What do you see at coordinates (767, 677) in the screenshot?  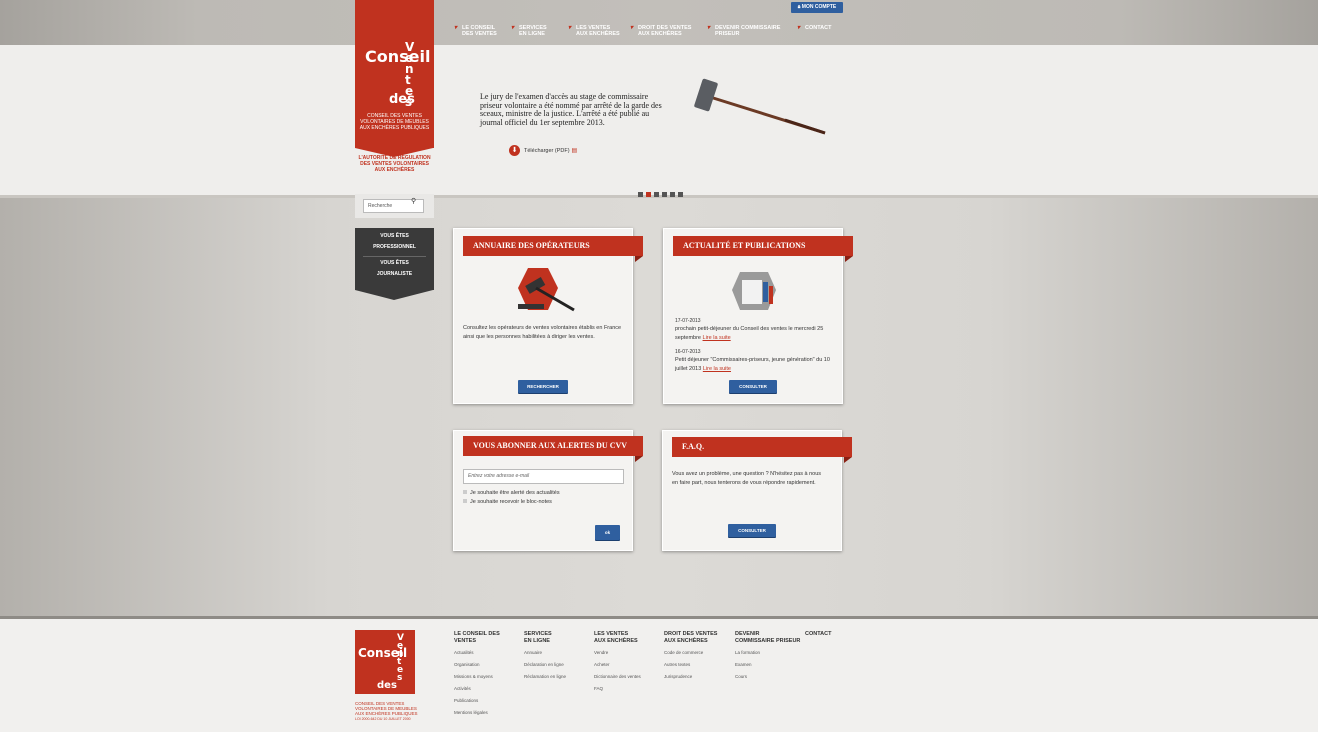 I see `footer-link: Cours` at bounding box center [767, 677].